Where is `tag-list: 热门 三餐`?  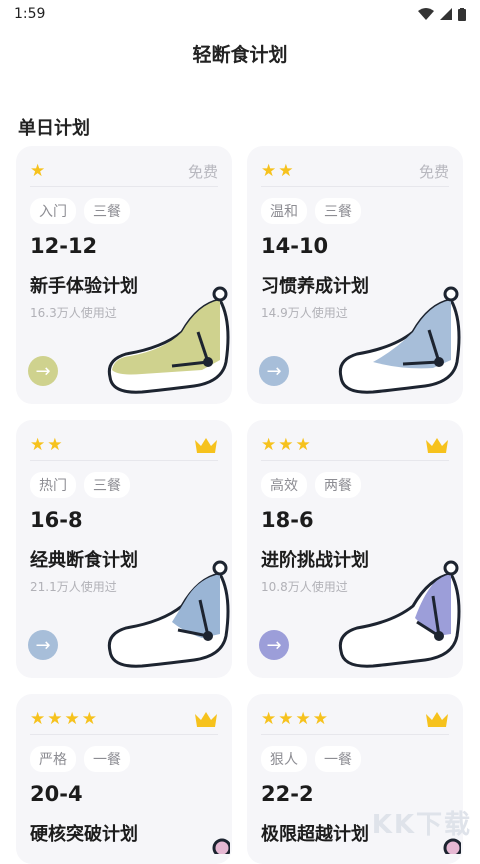
tag-list: 热门 三餐 is located at coordinates (80, 485).